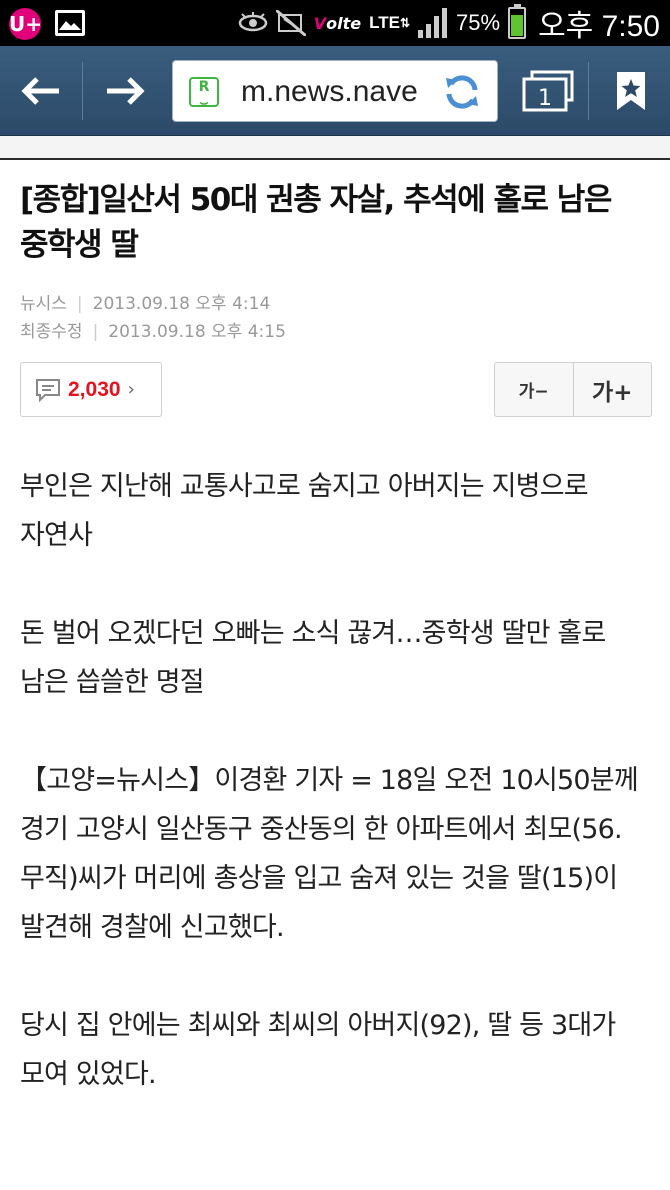  What do you see at coordinates (304, 511) in the screenshot?
I see `body-paragraph: 부인은 지난해 교통사고로 숨지고 아버지는 지병으로 자연사` at bounding box center [304, 511].